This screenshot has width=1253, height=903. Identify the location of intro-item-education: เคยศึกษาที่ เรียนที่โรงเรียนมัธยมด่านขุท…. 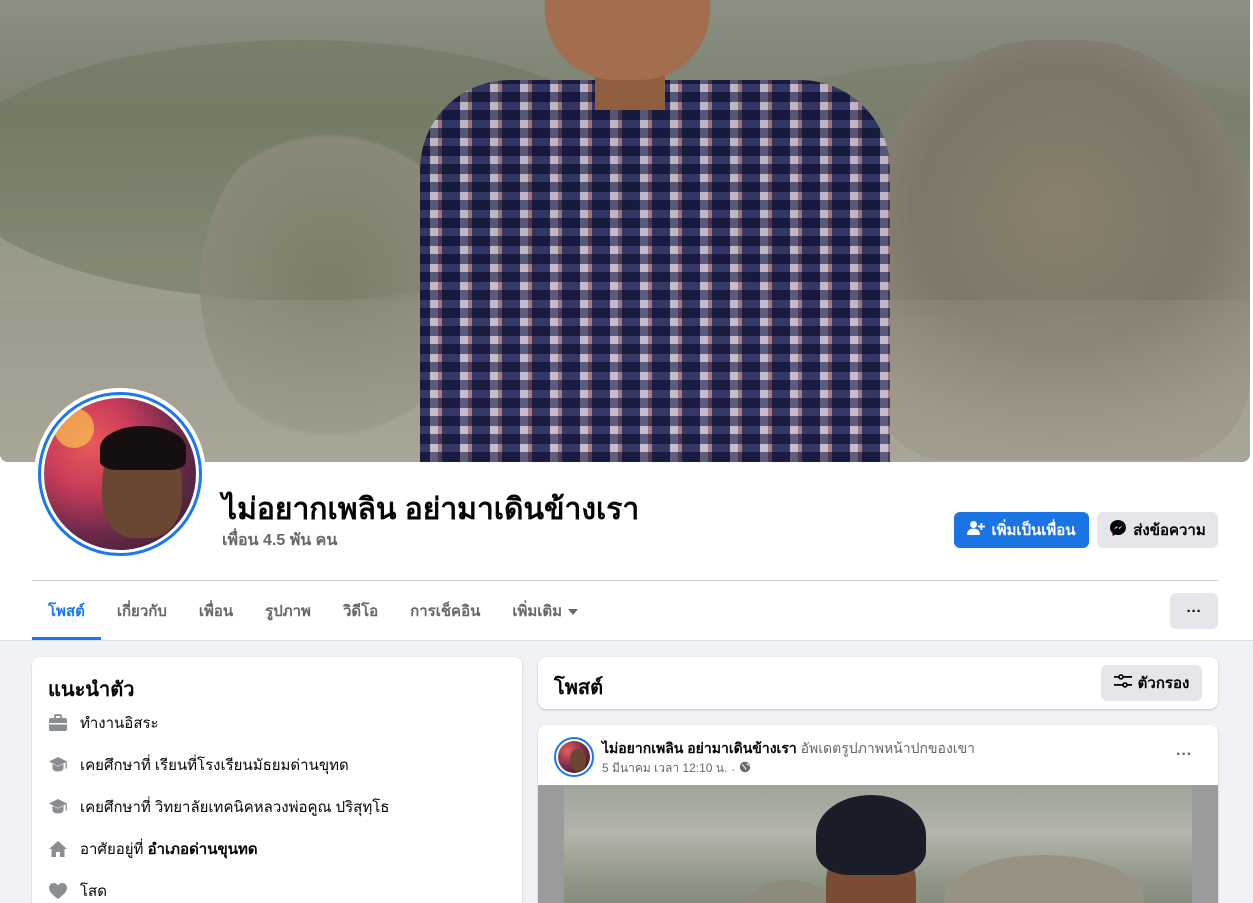
(198, 765).